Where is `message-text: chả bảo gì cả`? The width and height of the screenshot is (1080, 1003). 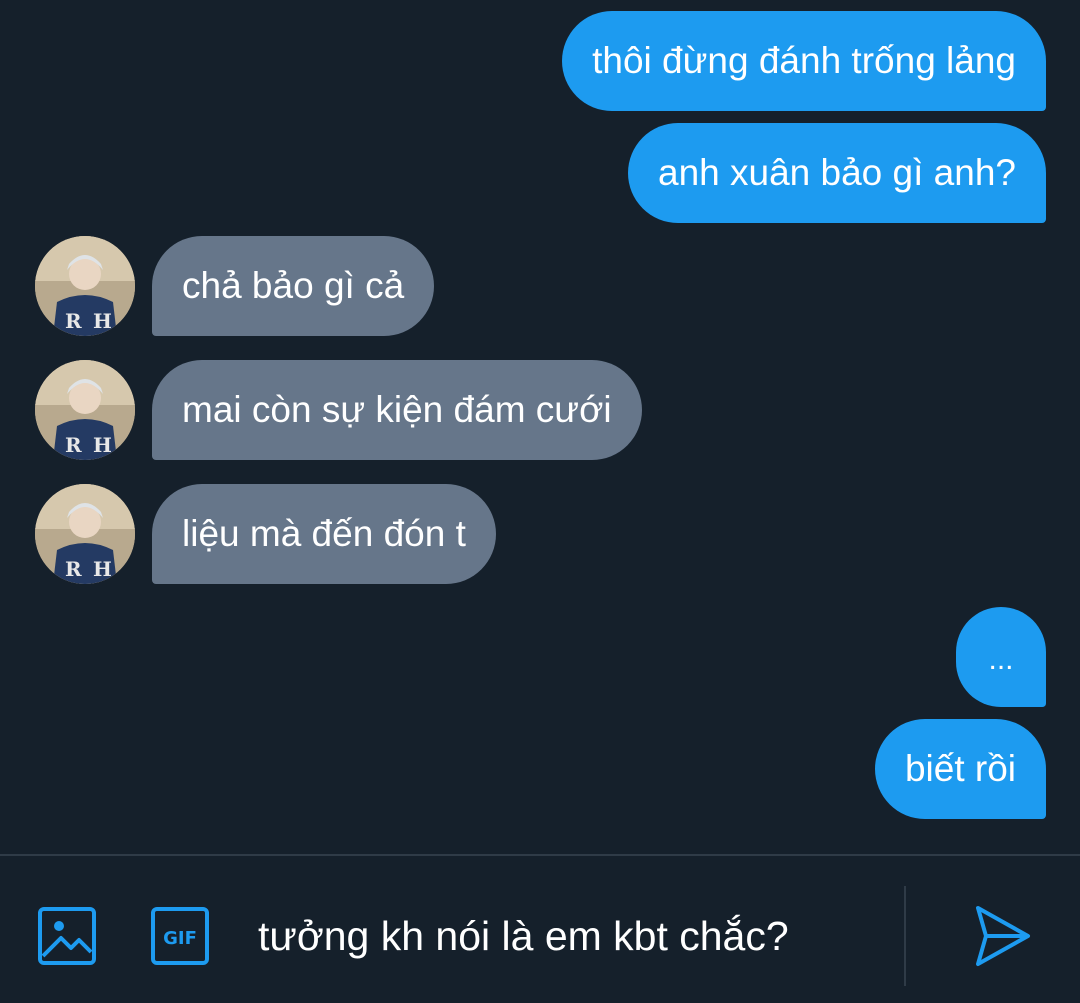 message-text: chả bảo gì cả is located at coordinates (293, 285).